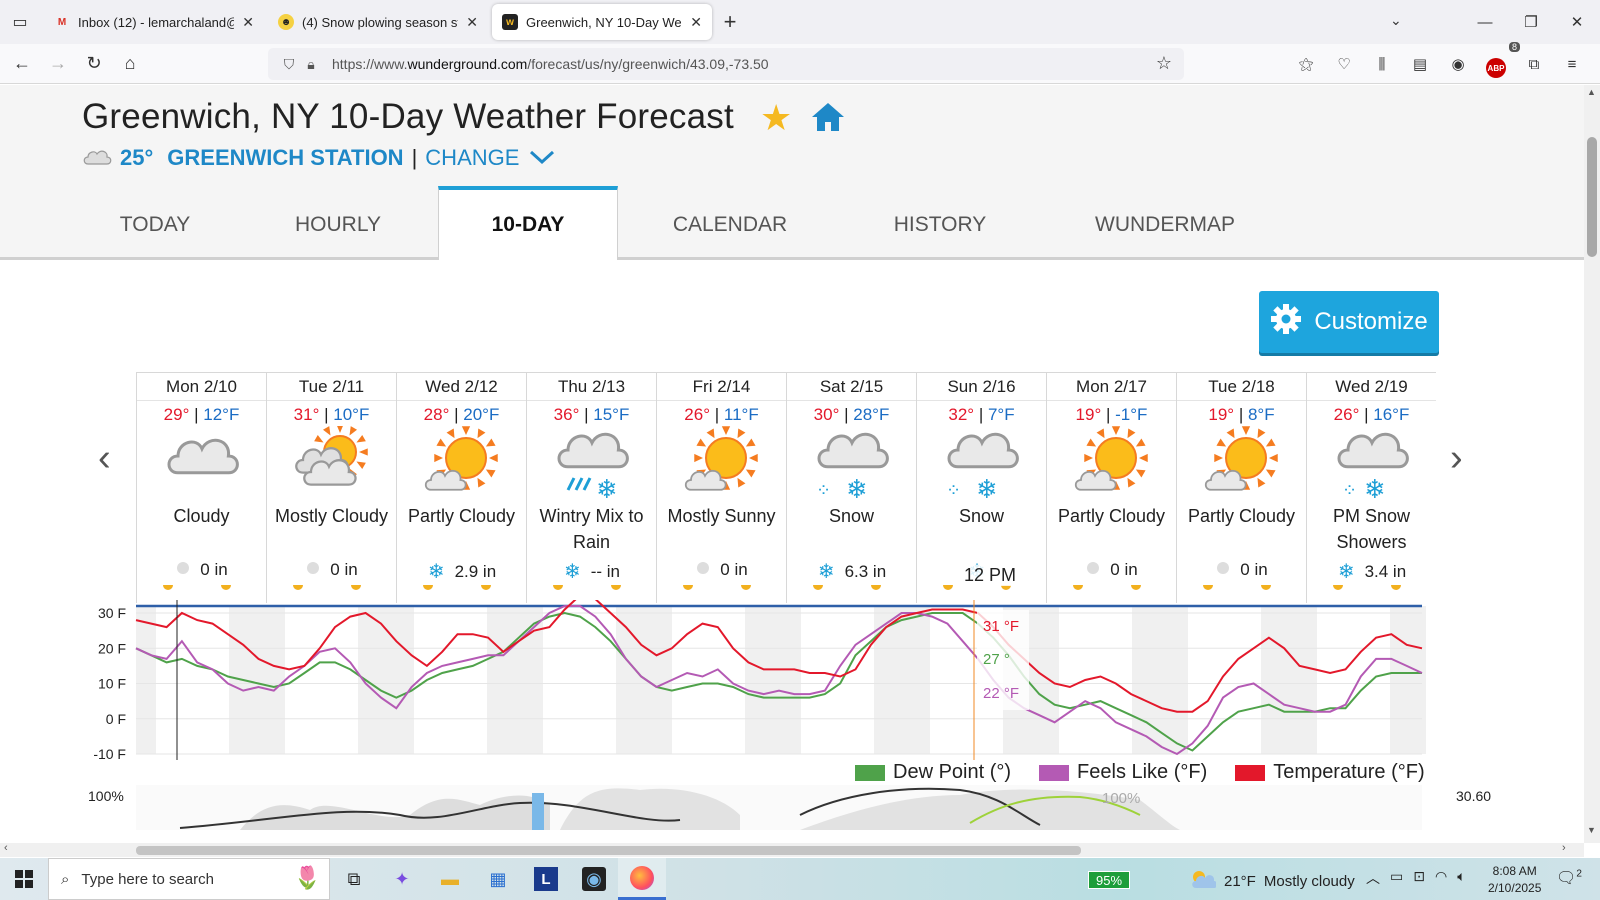  I want to click on taskbar-search: ⌕ Type here to search 🌷, so click(189, 879).